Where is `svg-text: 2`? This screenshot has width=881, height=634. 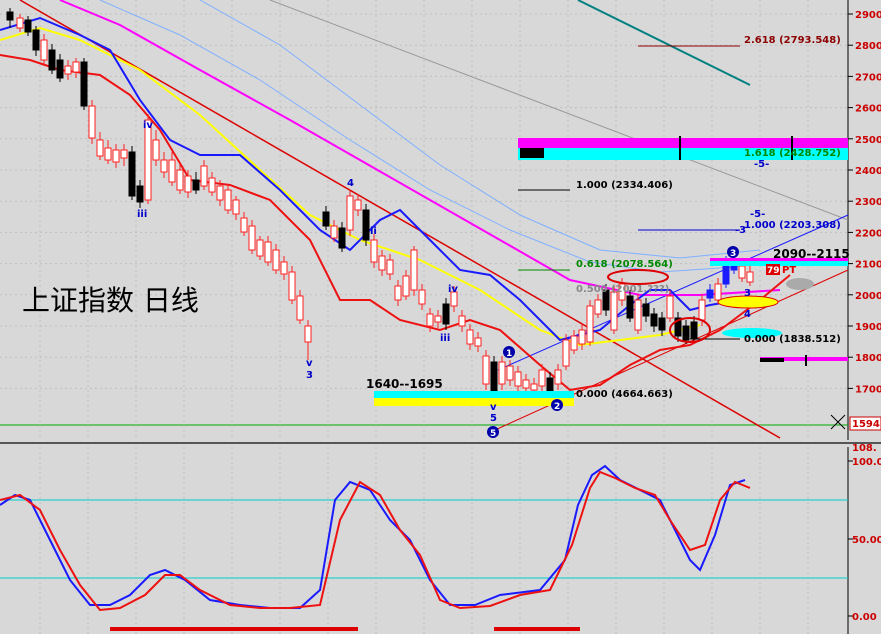 svg-text: 2 is located at coordinates (557, 407).